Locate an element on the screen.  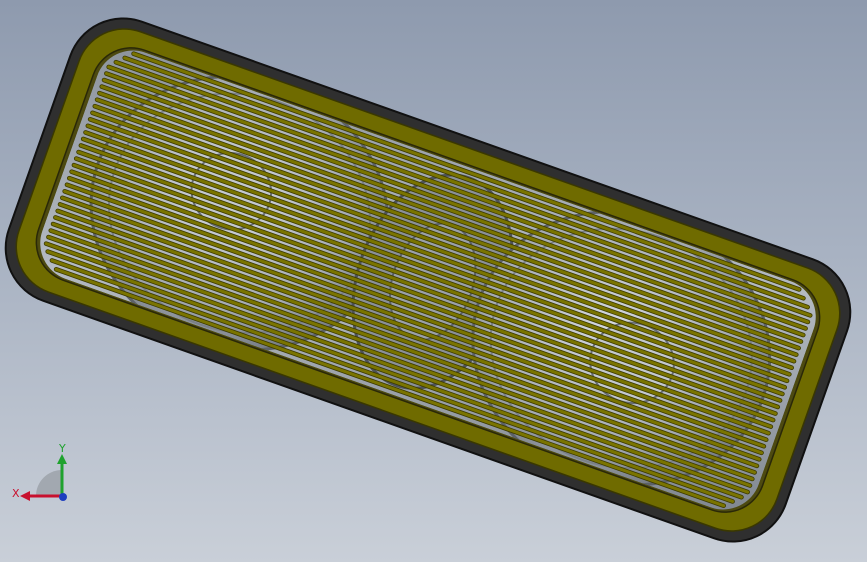
view-orientation-triad: Y X is located at coordinates (39, 471).